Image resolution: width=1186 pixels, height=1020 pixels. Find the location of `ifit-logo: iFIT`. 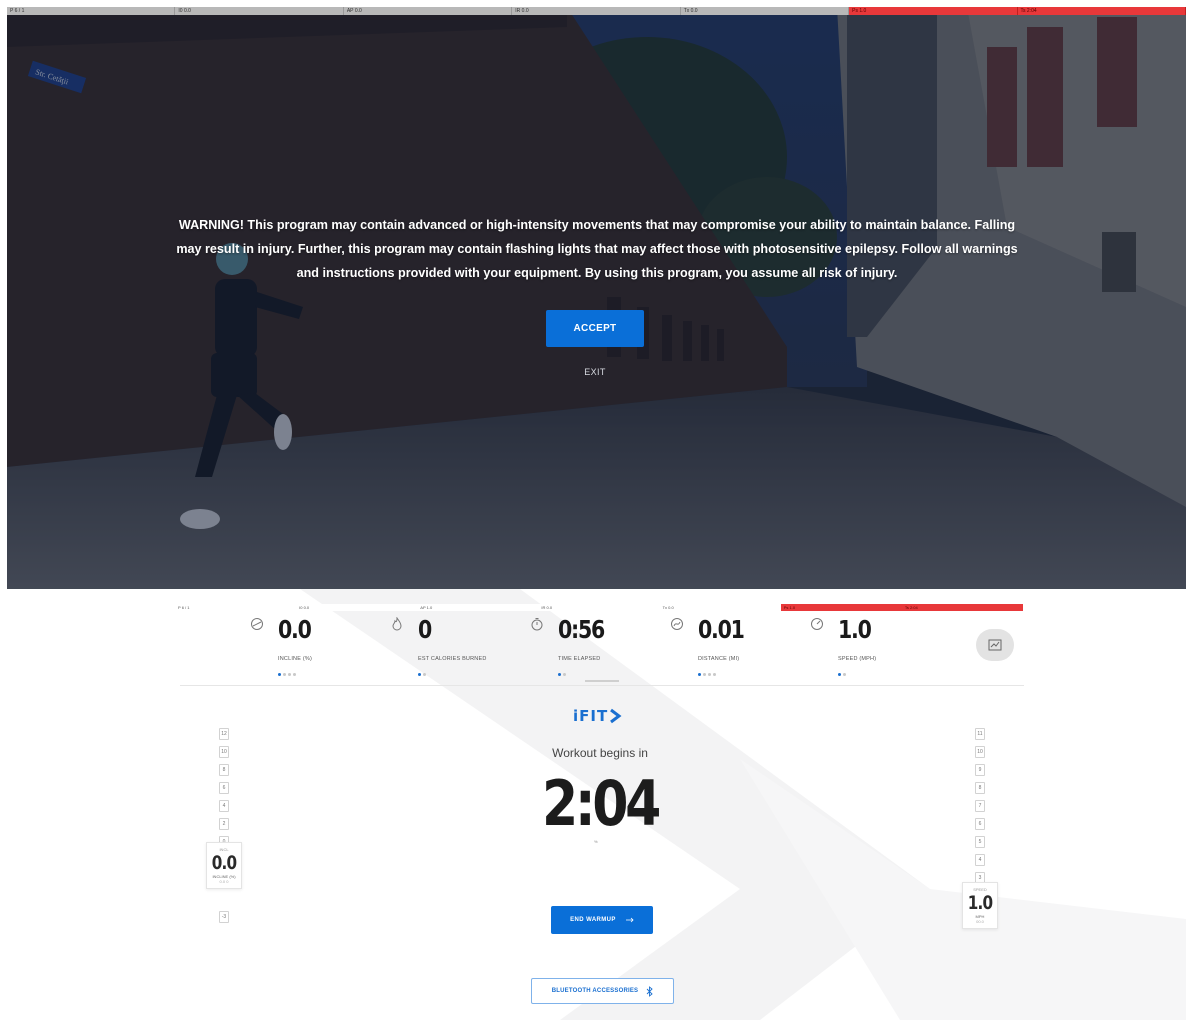

ifit-logo: iFIT is located at coordinates (597, 716).